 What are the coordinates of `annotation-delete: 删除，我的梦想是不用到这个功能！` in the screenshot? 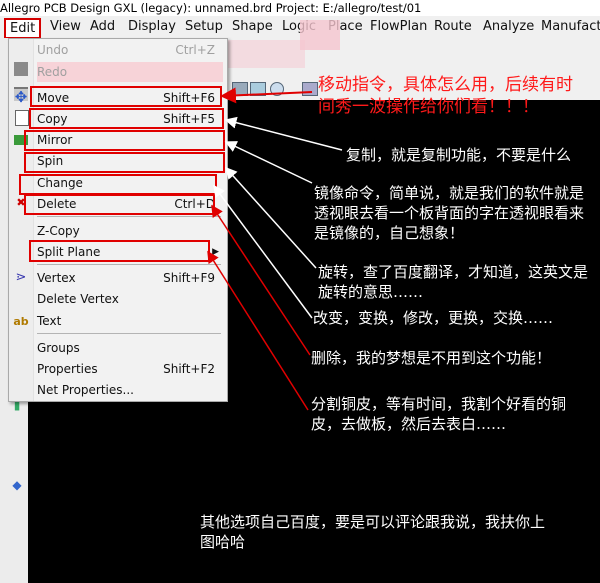 It's located at (431, 358).